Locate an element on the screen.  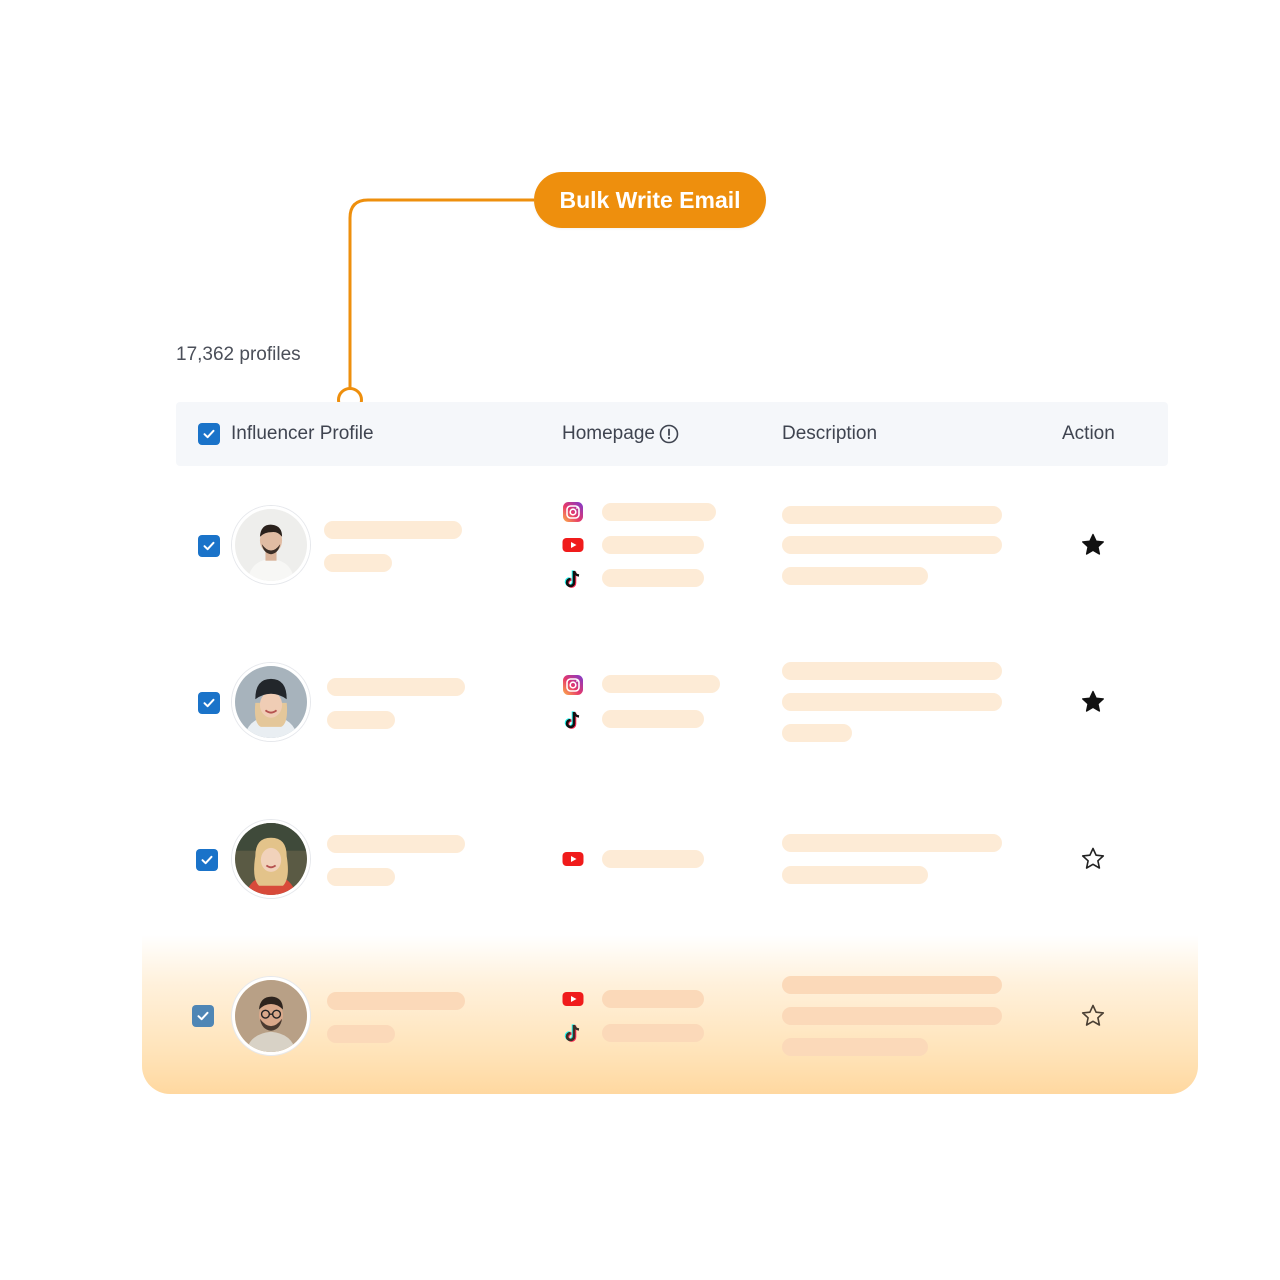
avatar-woman-beanie is located at coordinates (271, 702).